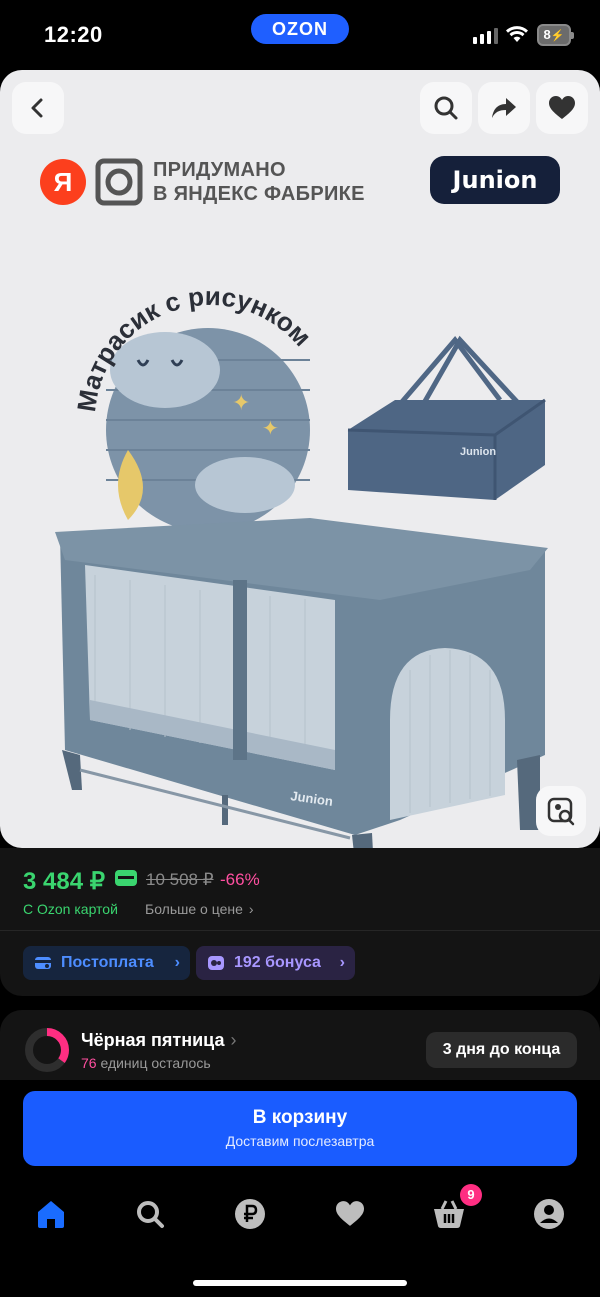 The image size is (600, 1297). Describe the element at coordinates (180, 879) in the screenshot. I see `old-price: 10 508 ₽` at that location.